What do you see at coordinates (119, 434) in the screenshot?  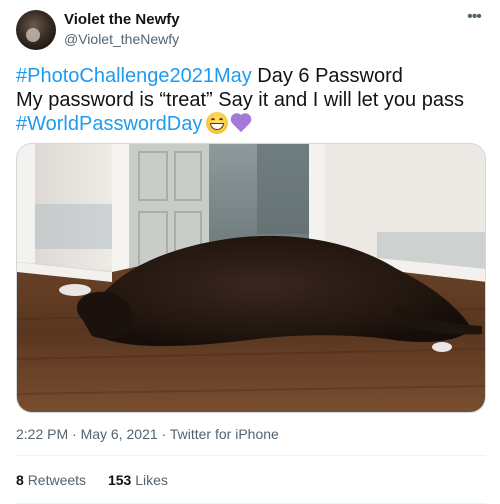 I see `tweet-date: May 6, 2021` at bounding box center [119, 434].